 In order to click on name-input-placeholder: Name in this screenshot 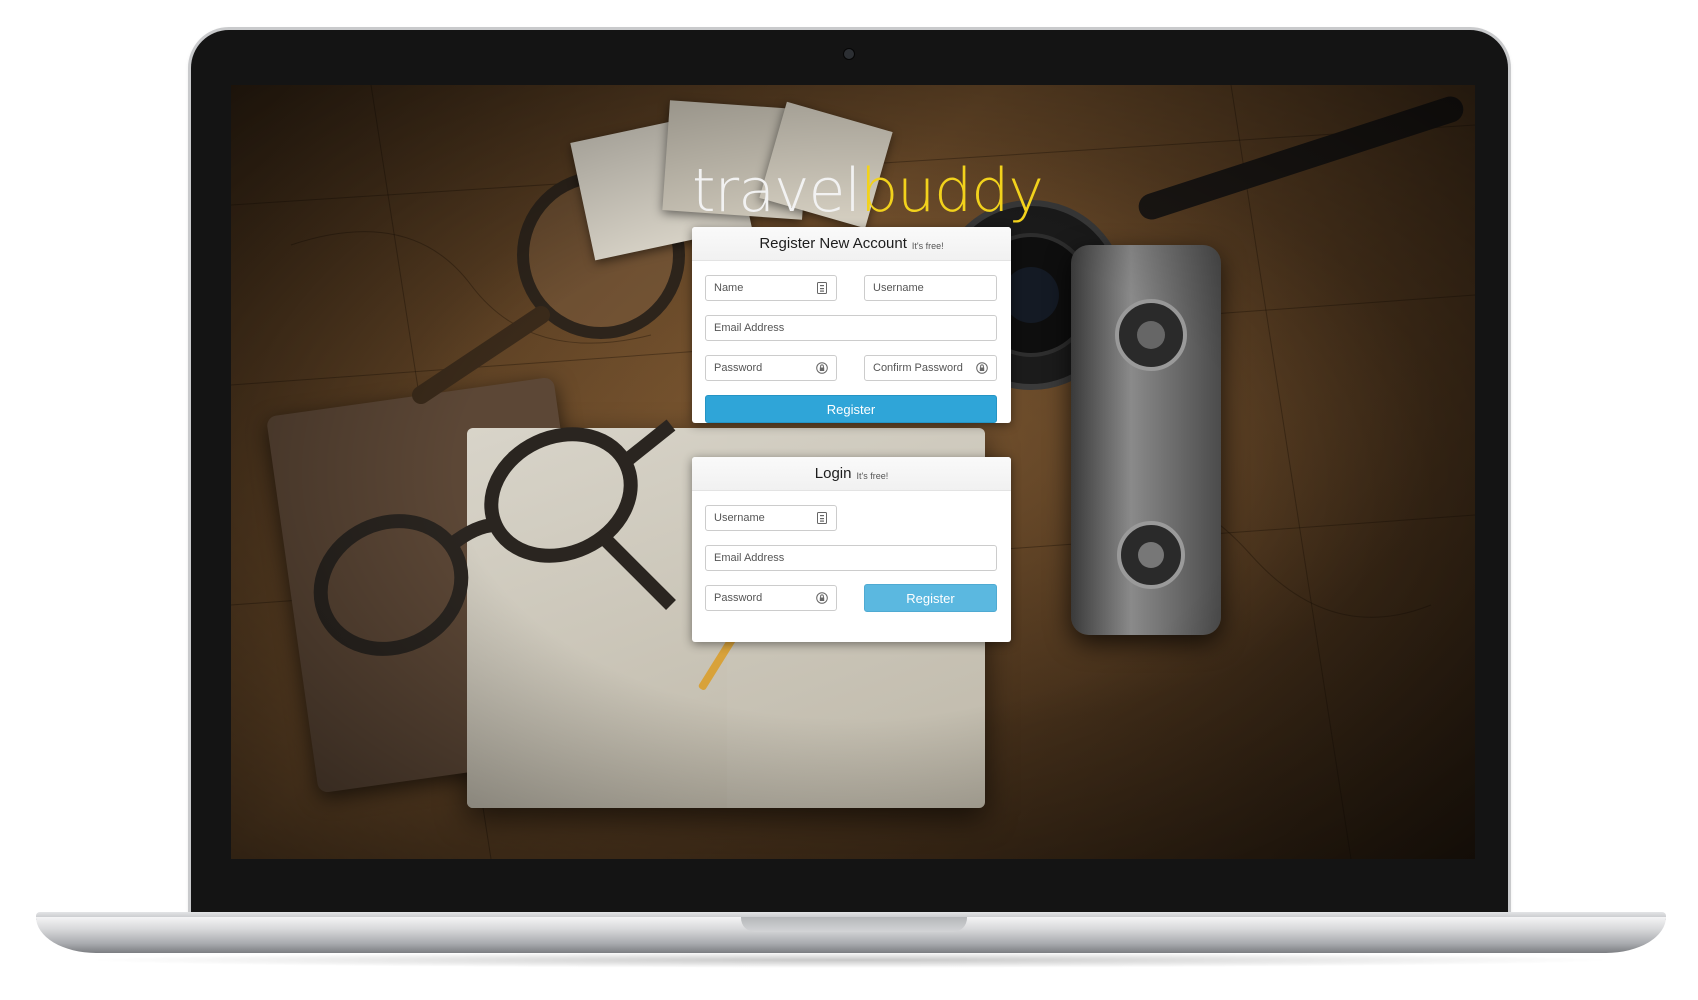, I will do `click(729, 288)`.